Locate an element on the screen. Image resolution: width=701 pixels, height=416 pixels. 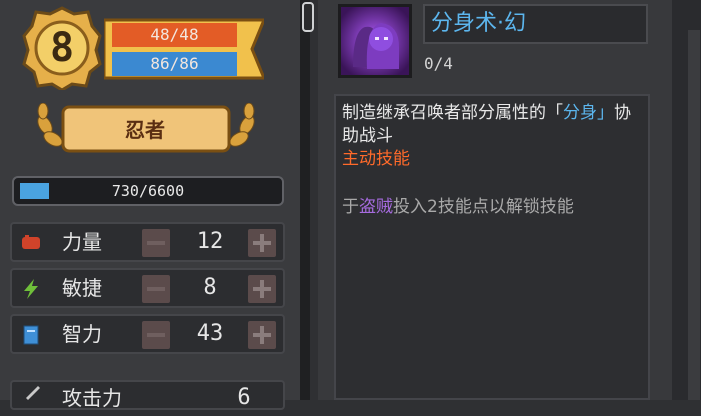
lightning-icon is located at coordinates (31, 289).